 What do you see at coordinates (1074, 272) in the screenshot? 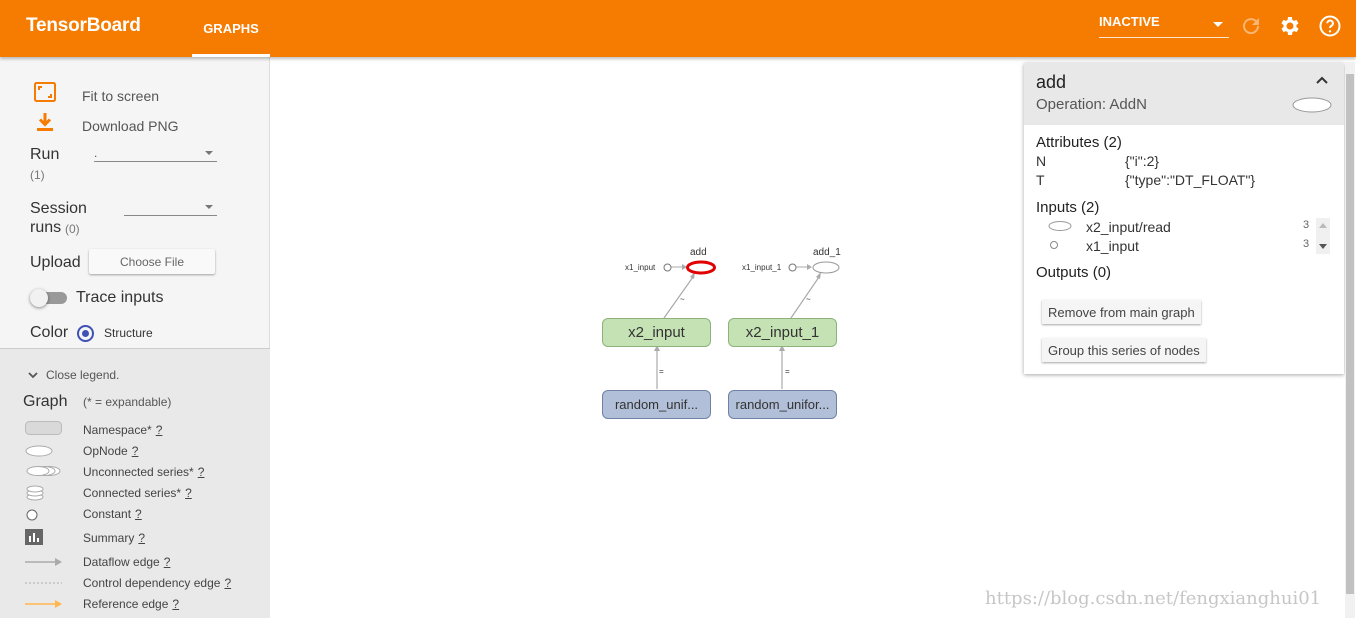
I see `outputs-header: Outputs (0)` at bounding box center [1074, 272].